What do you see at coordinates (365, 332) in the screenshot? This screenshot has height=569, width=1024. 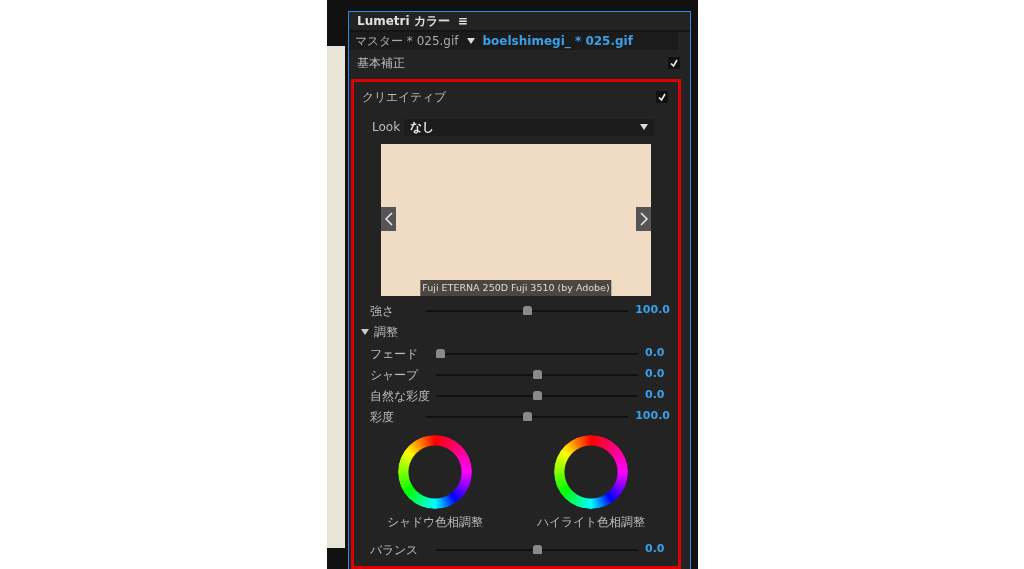 I see `disclosure-triangle-icon` at bounding box center [365, 332].